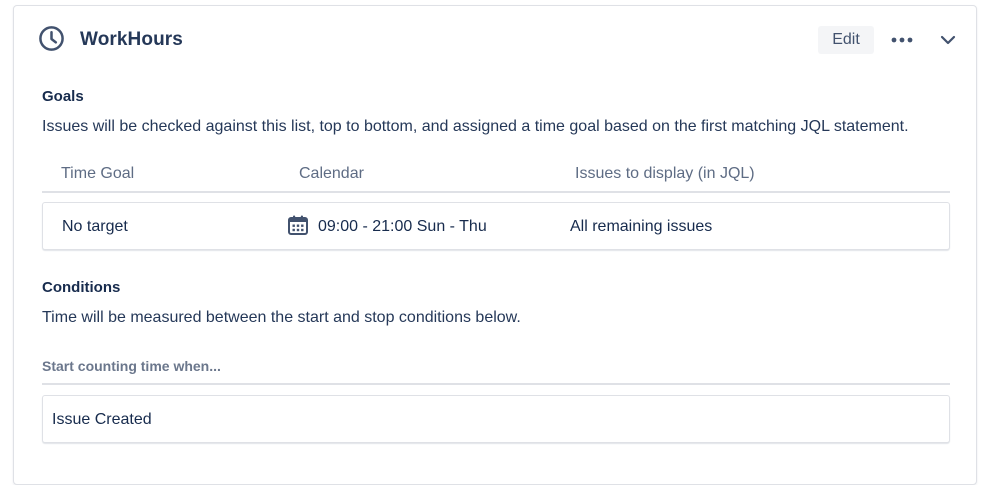 This screenshot has width=998, height=485. Describe the element at coordinates (846, 40) in the screenshot. I see `edit-button: Edit` at that location.